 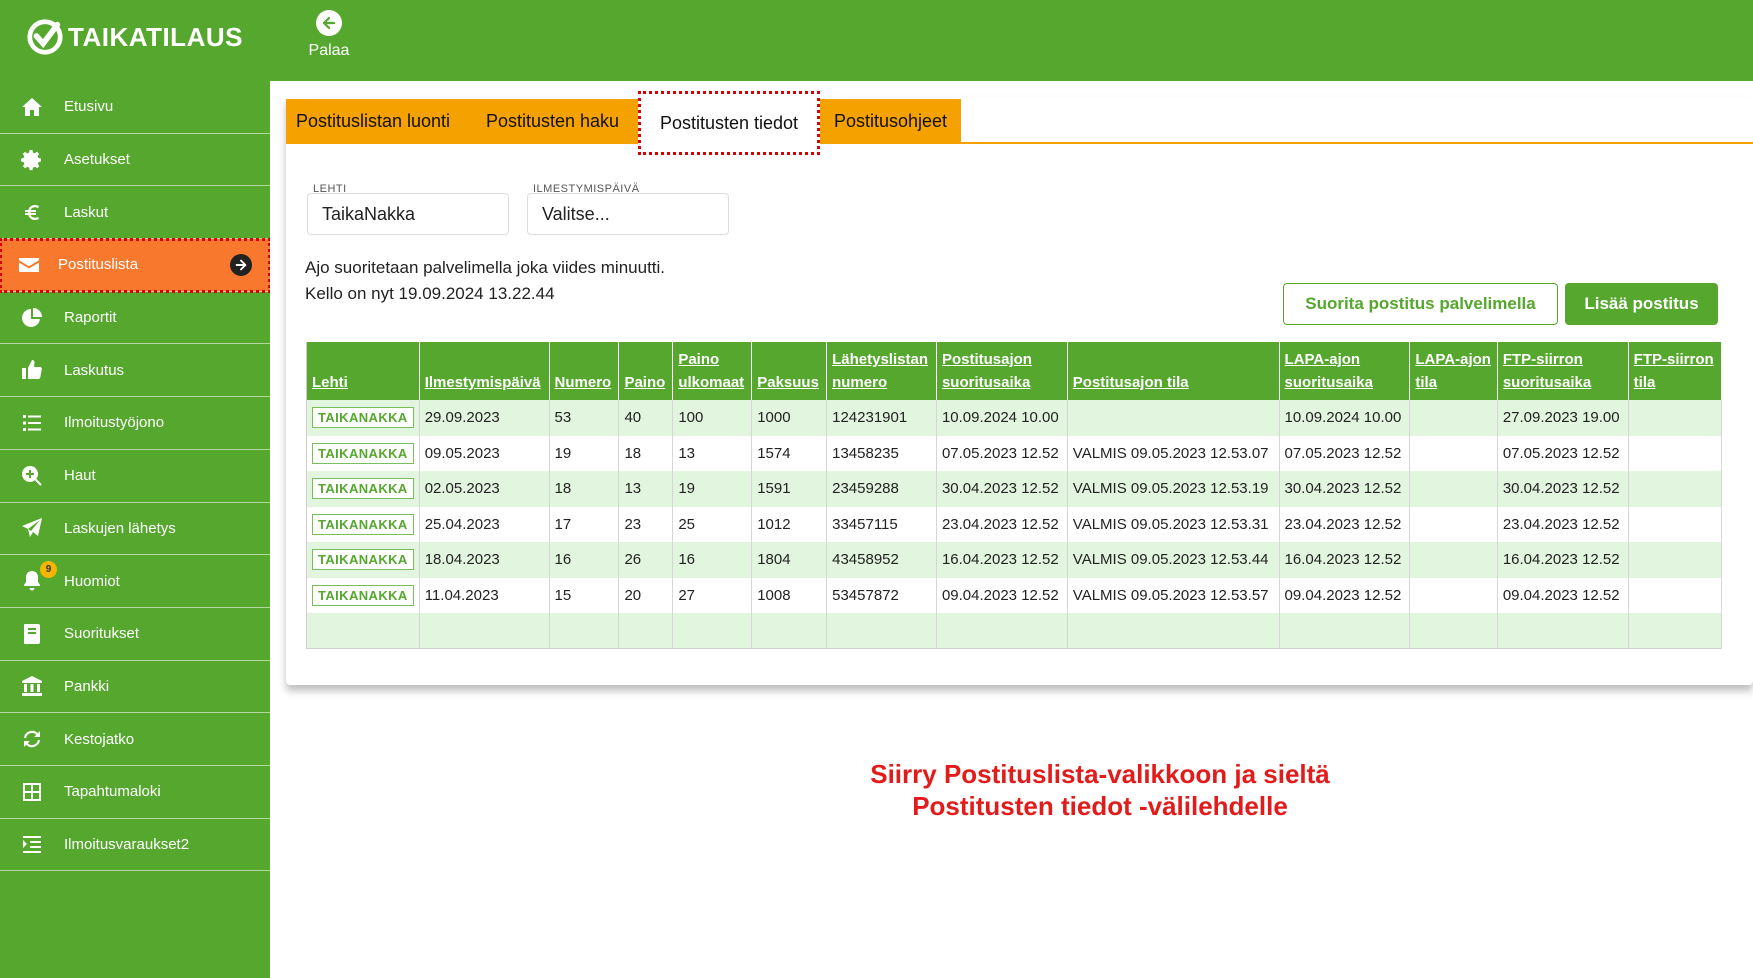 I want to click on logo-icon, so click(x=45, y=37).